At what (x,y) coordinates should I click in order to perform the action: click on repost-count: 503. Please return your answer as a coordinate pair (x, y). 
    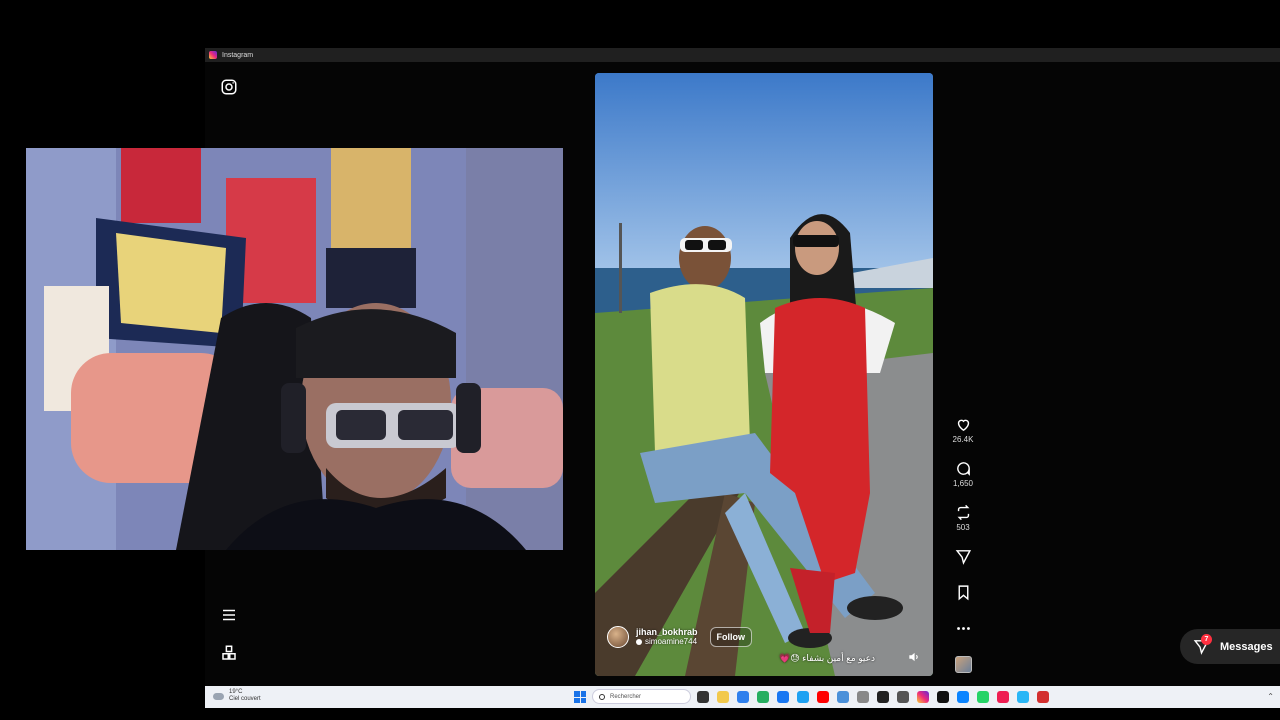
    Looking at the image, I should click on (963, 527).